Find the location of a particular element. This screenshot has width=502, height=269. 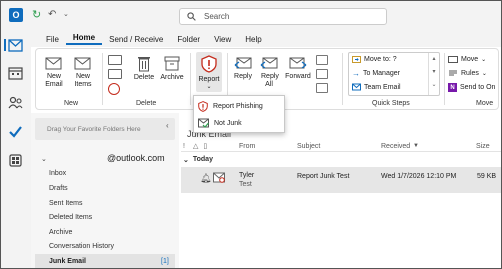

mail-check-icon is located at coordinates (203, 123).